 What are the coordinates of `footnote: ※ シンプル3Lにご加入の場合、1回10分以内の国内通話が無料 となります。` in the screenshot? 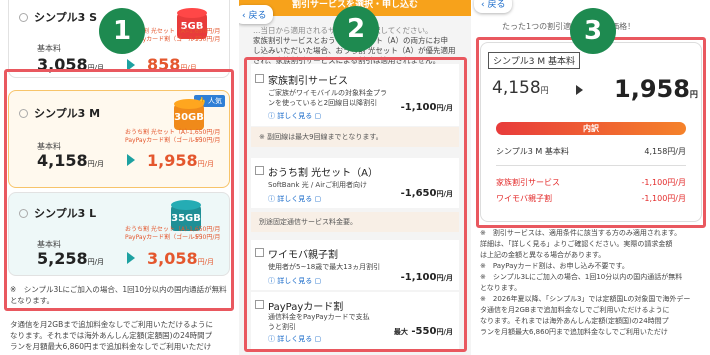 It's located at (118, 295).